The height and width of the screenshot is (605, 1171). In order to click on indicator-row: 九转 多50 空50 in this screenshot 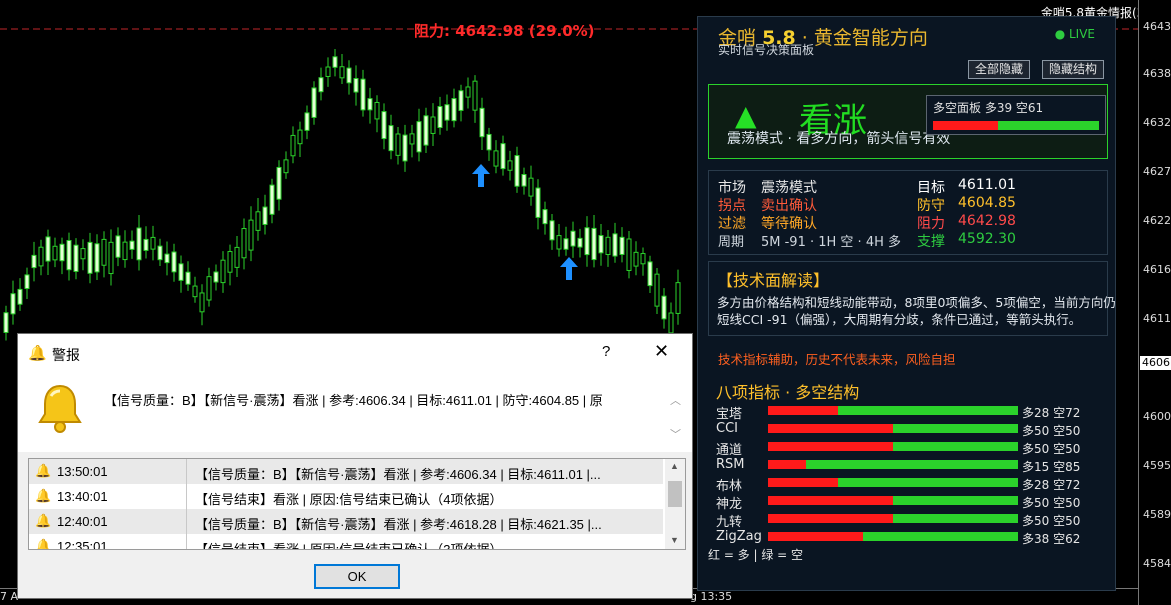, I will do `click(912, 520)`.